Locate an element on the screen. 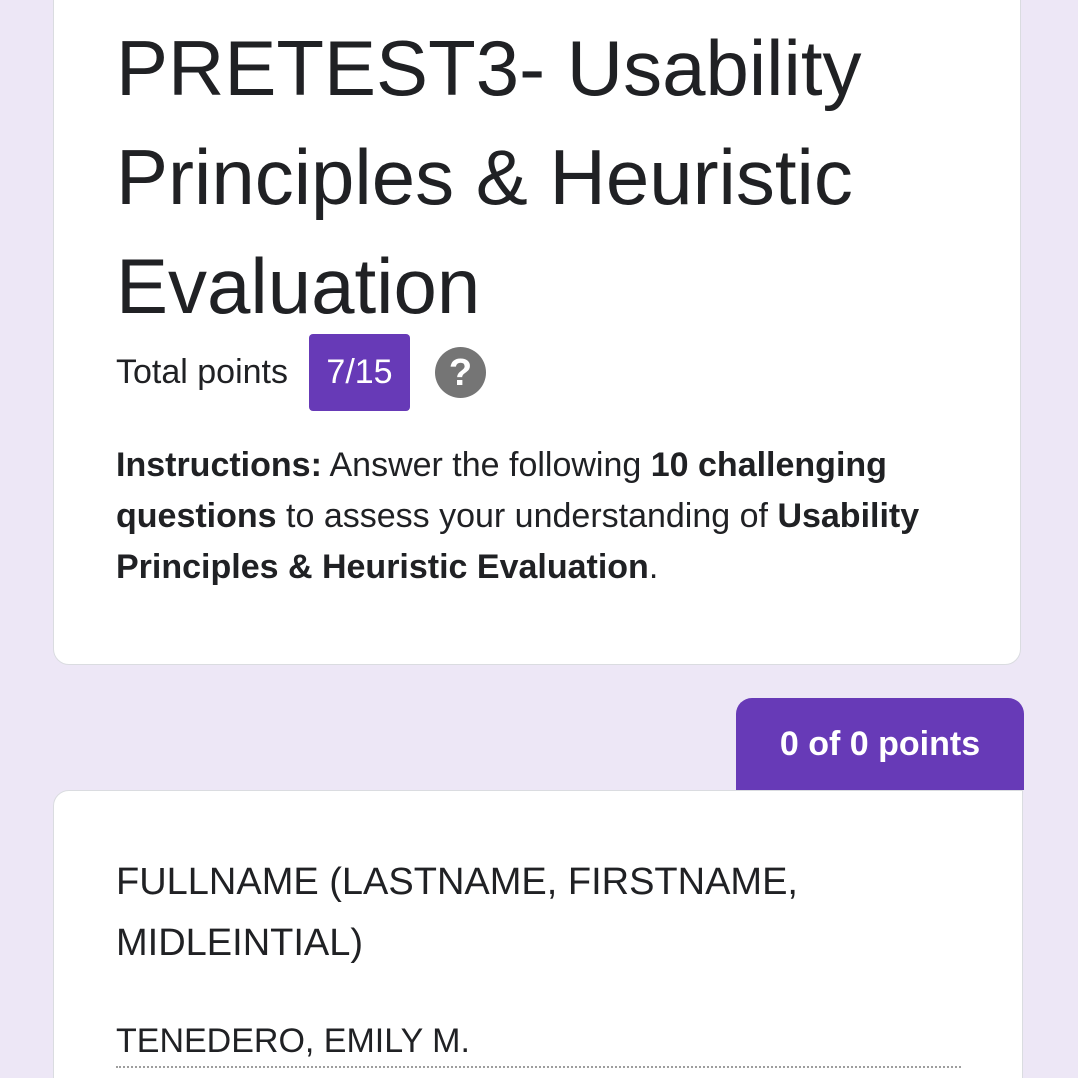 Image resolution: width=1078 pixels, height=1078 pixels. section-score-tab: 0 of 0 points is located at coordinates (880, 744).